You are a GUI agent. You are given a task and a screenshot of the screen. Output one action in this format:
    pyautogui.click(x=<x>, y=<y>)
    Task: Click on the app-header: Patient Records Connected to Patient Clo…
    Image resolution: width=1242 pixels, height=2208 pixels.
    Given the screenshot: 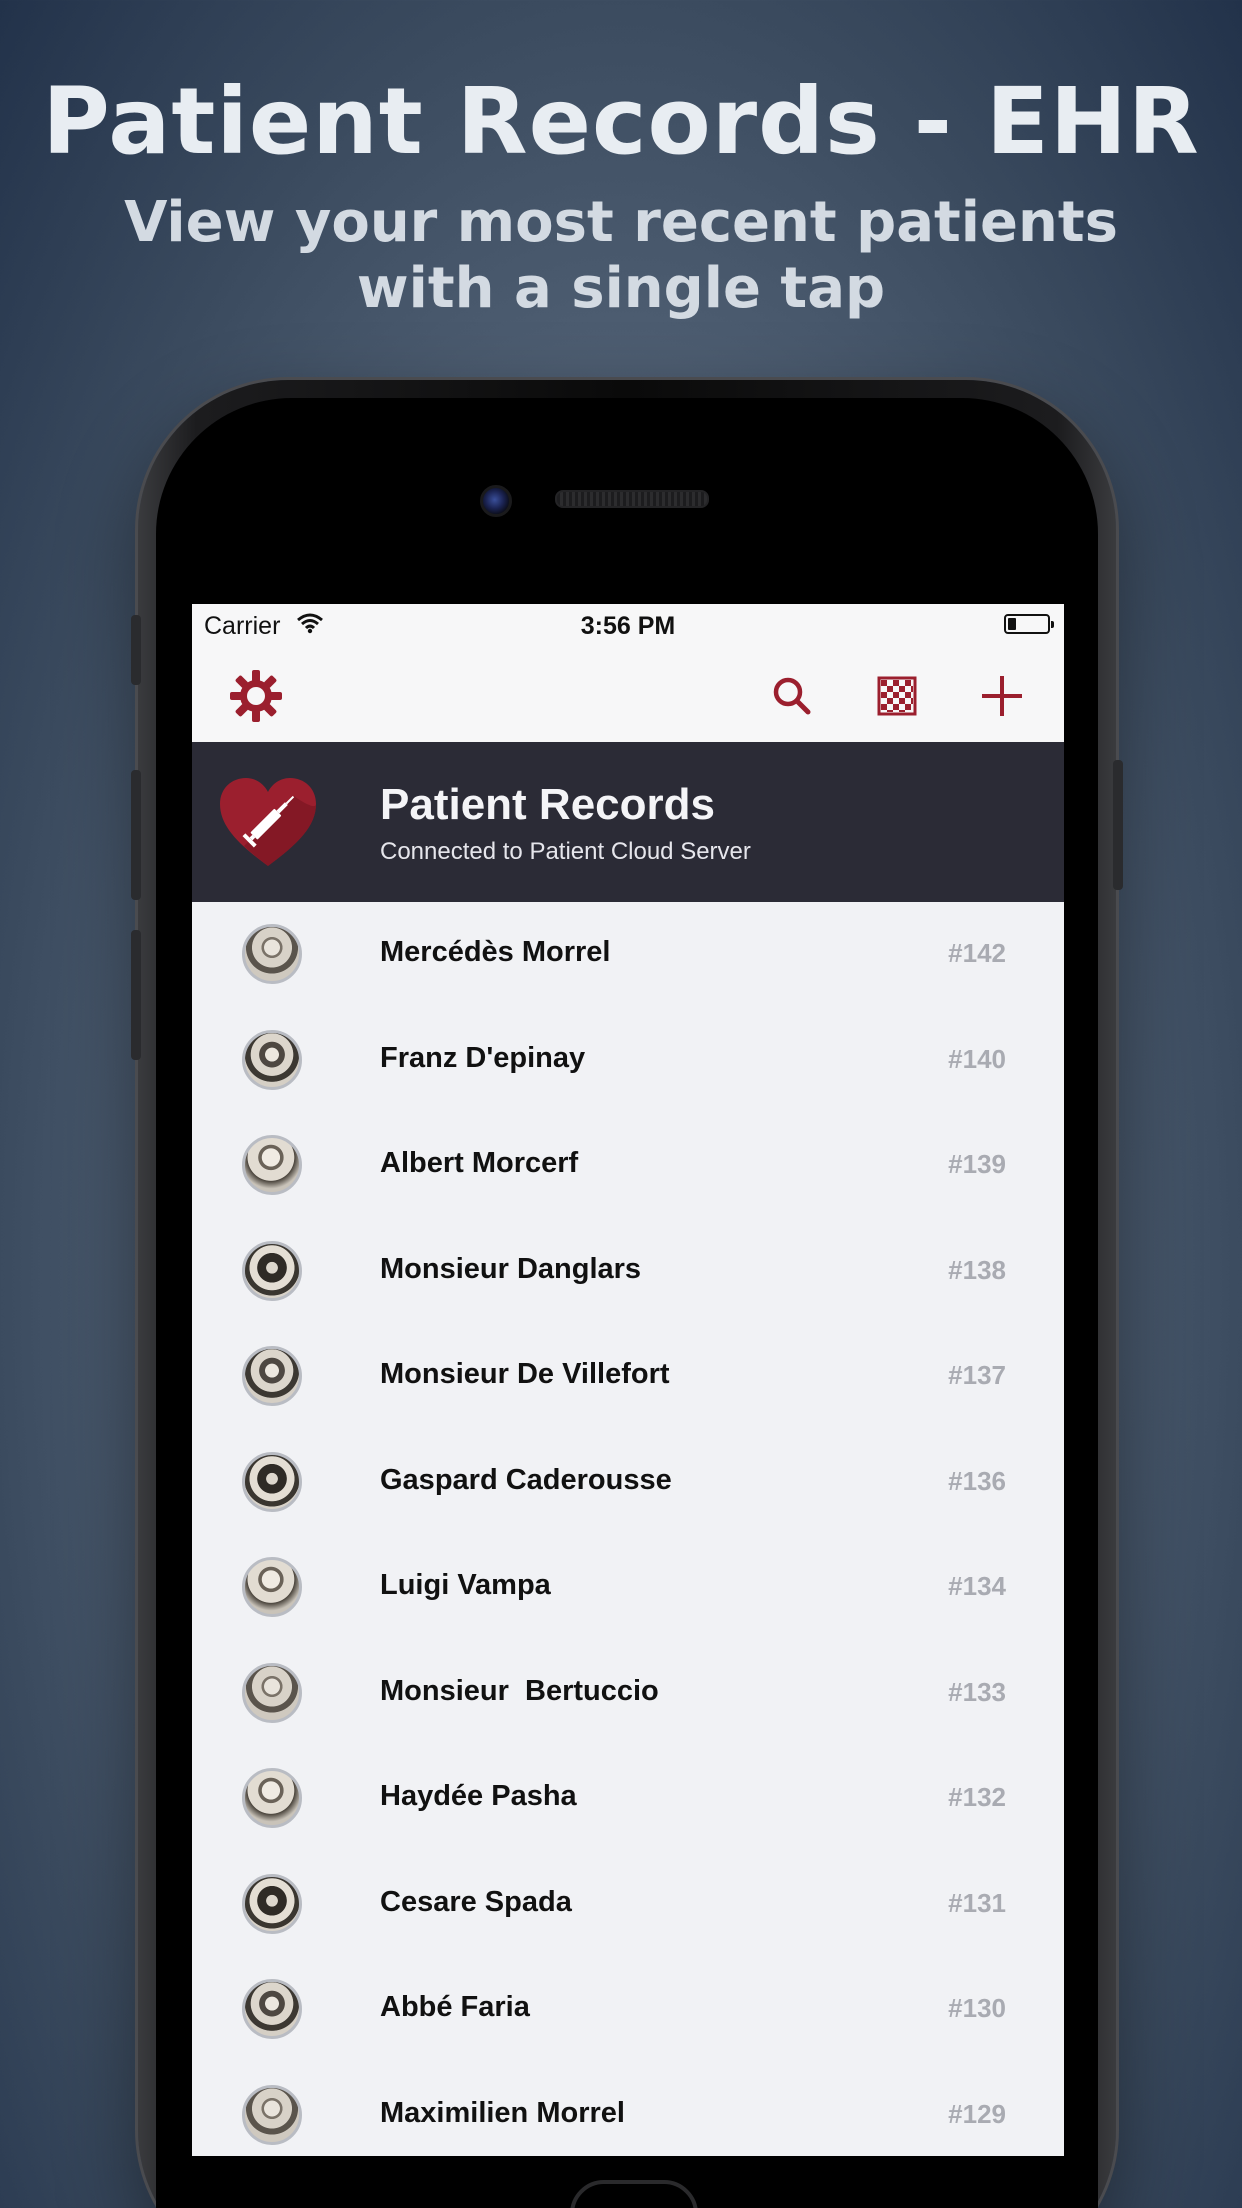 What is the action you would take?
    pyautogui.click(x=628, y=822)
    